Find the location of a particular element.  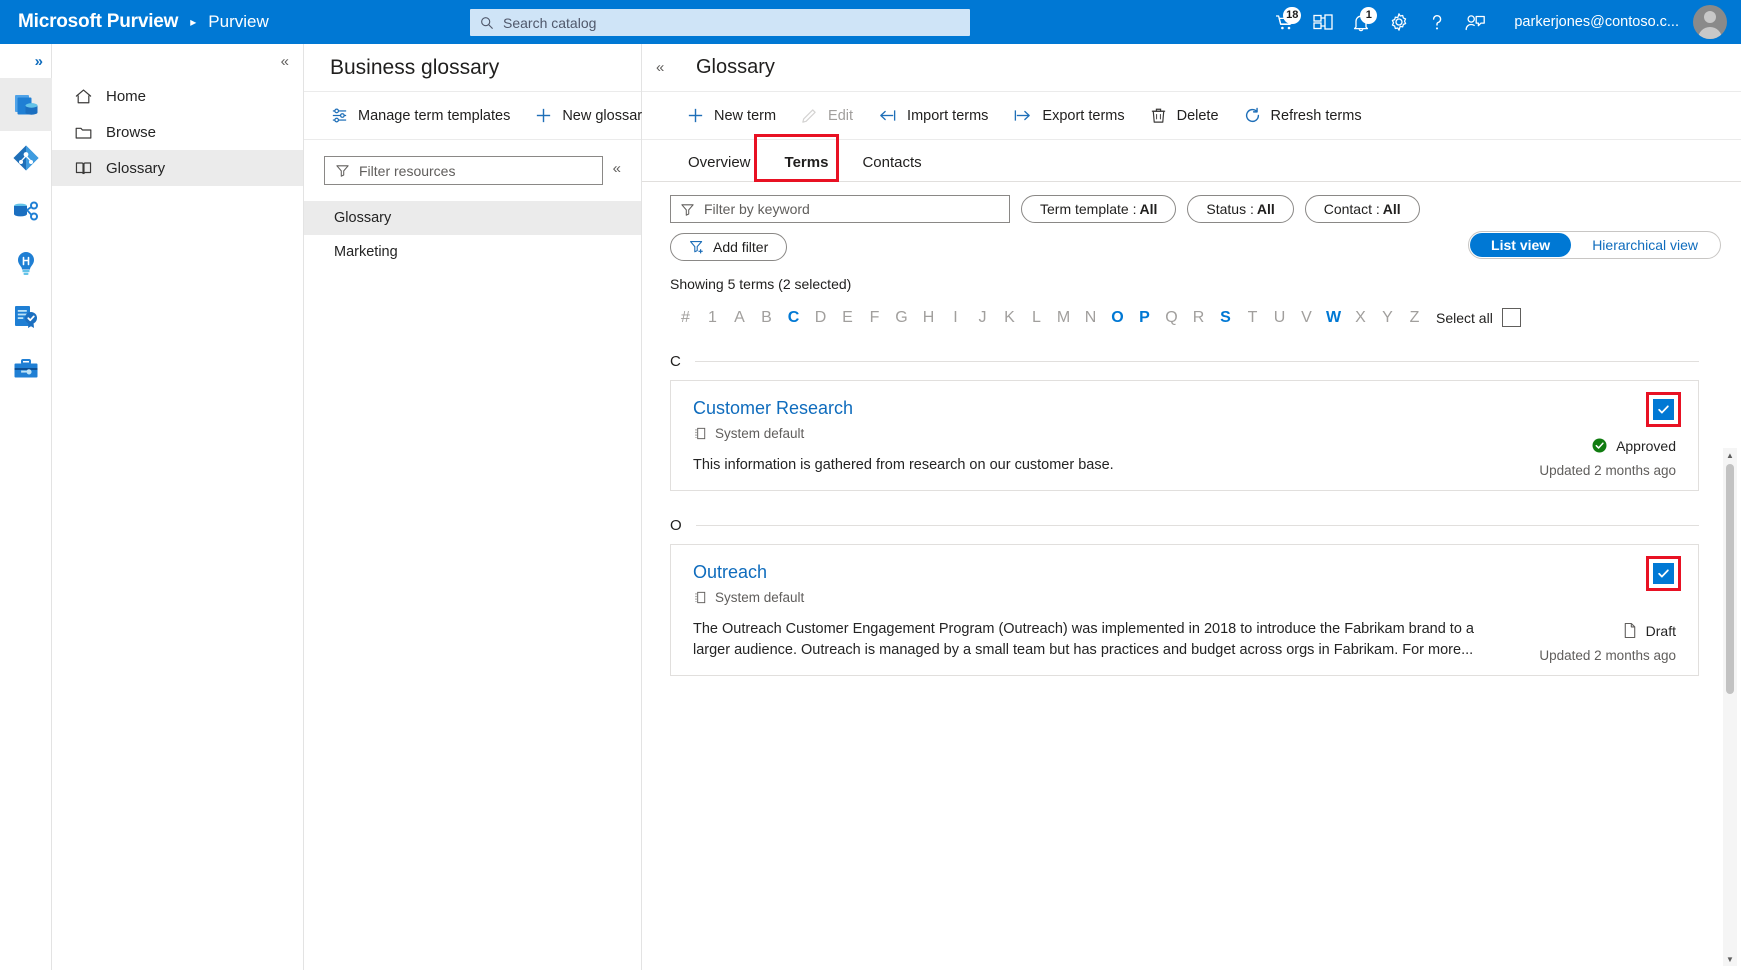

manage-term-templates-button: Manage term templates is located at coordinates (427, 115).